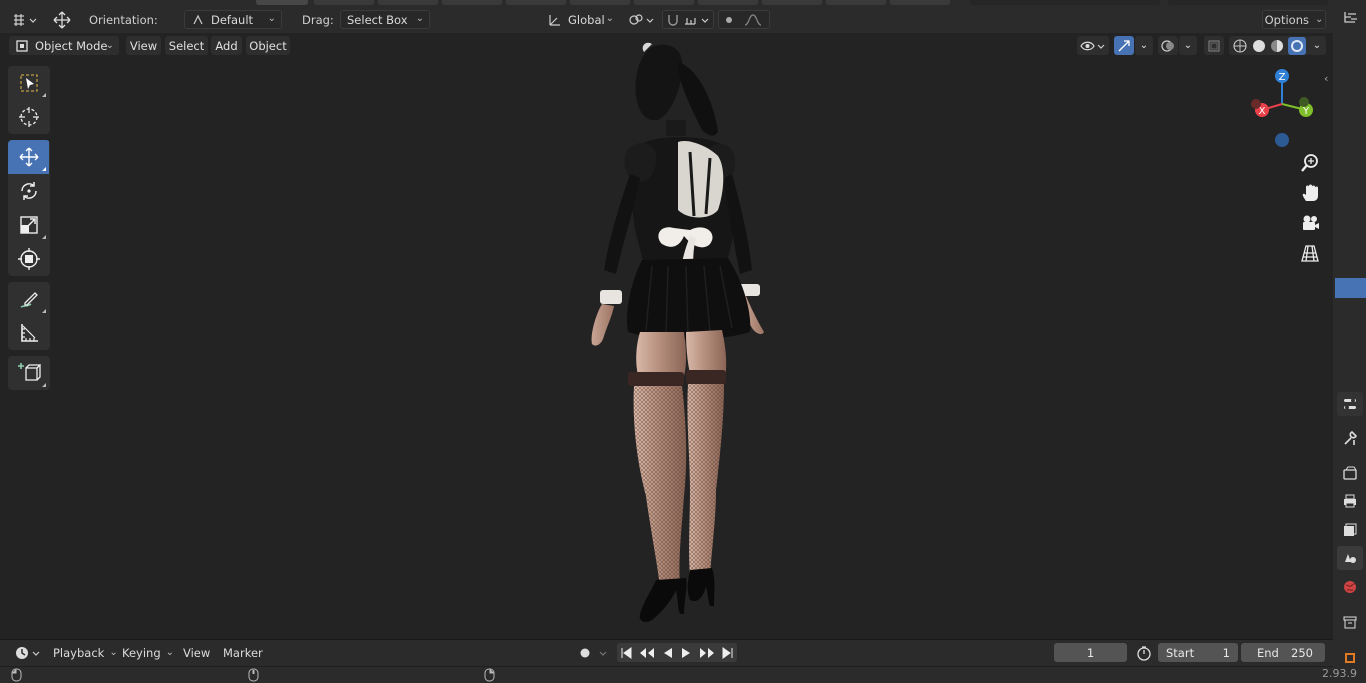 The height and width of the screenshot is (683, 1366). I want to click on world-properties-tab, so click(1350, 587).